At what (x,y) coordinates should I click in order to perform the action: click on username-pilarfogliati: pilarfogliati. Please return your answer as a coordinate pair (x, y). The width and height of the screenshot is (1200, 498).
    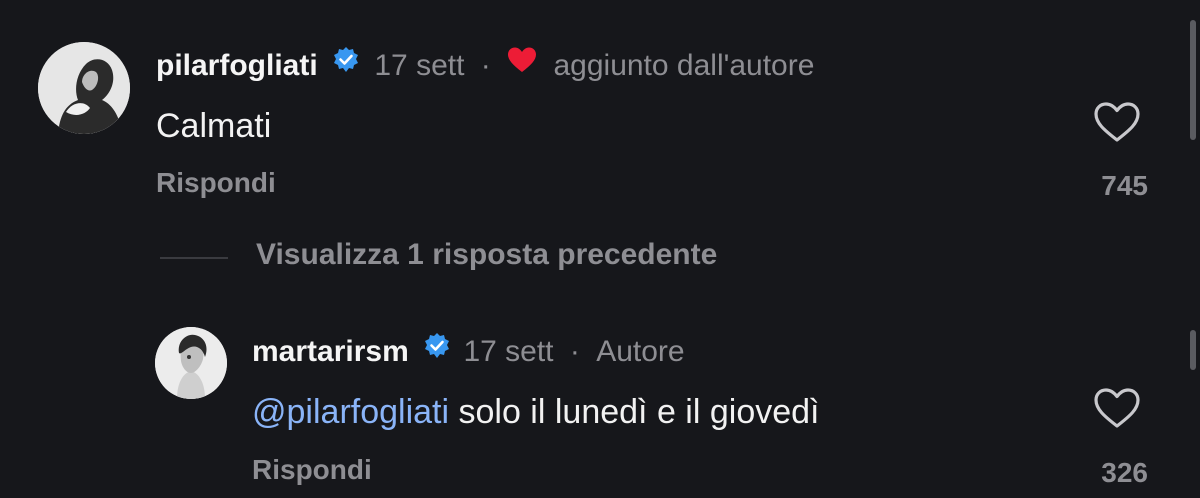
    Looking at the image, I should click on (237, 65).